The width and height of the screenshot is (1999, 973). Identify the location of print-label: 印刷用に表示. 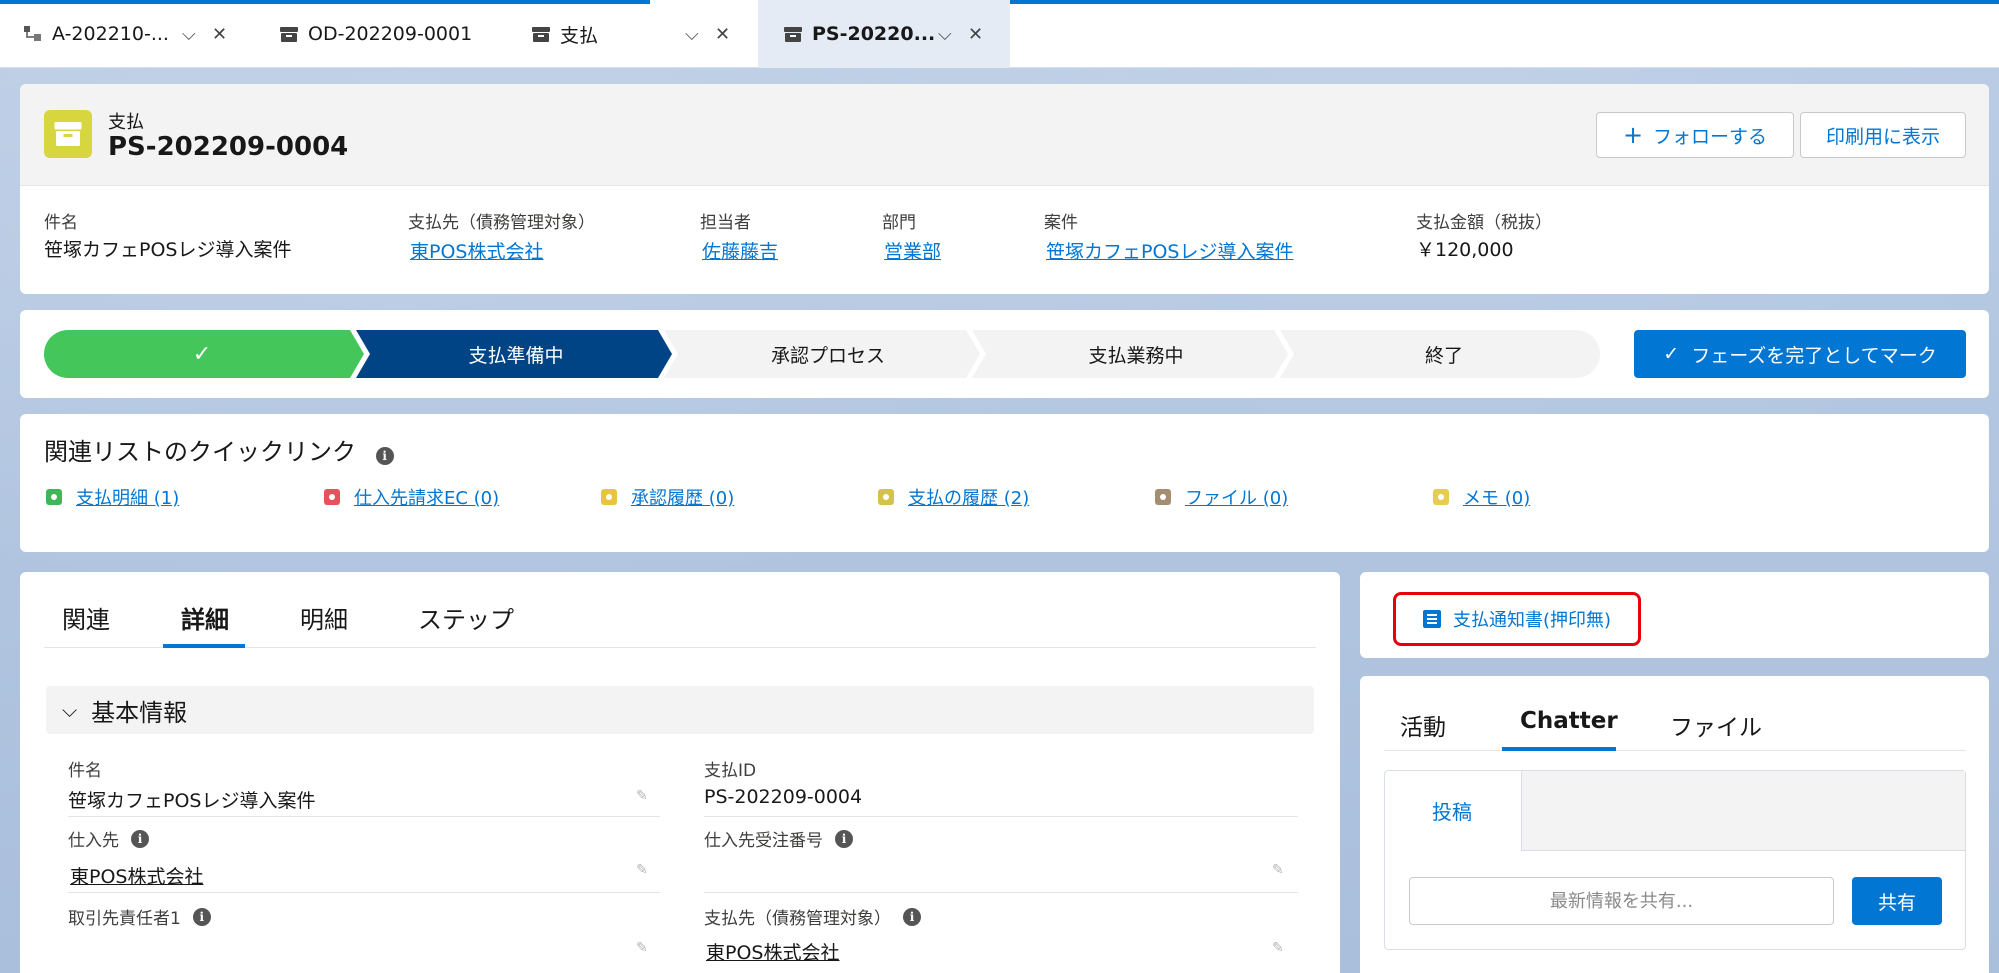
(1882, 136).